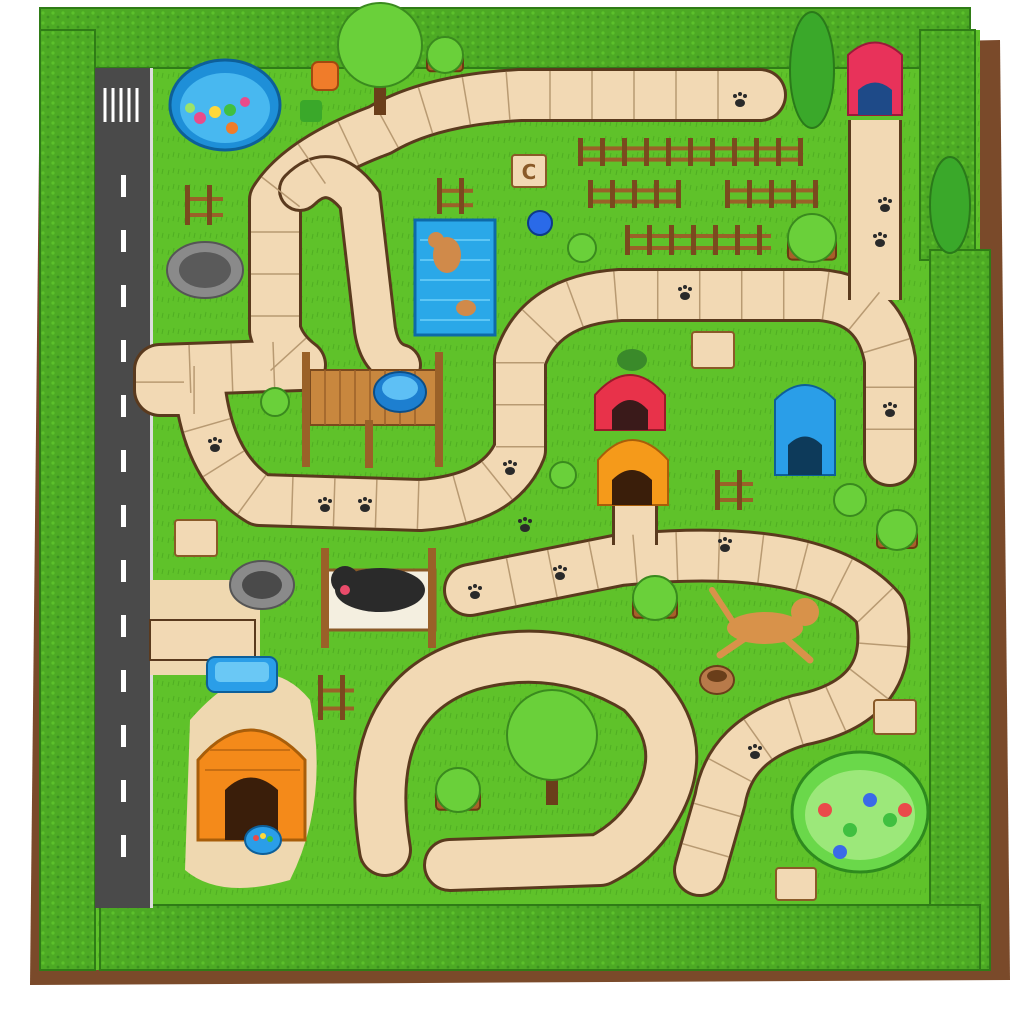 The height and width of the screenshot is (1024, 1024). What do you see at coordinates (225, 105) in the screenshot?
I see `kiddie-pool` at bounding box center [225, 105].